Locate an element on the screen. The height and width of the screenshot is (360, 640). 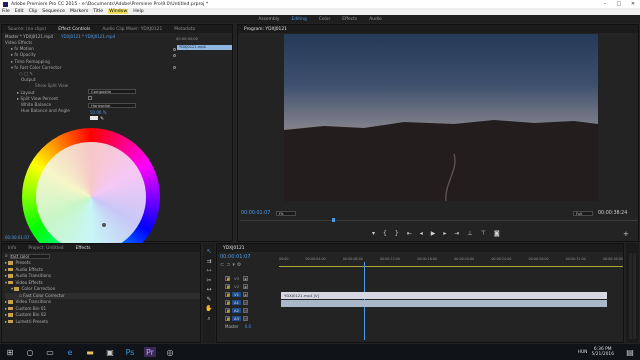
razor-tool-icon: ✂ is located at coordinates (208, 281).